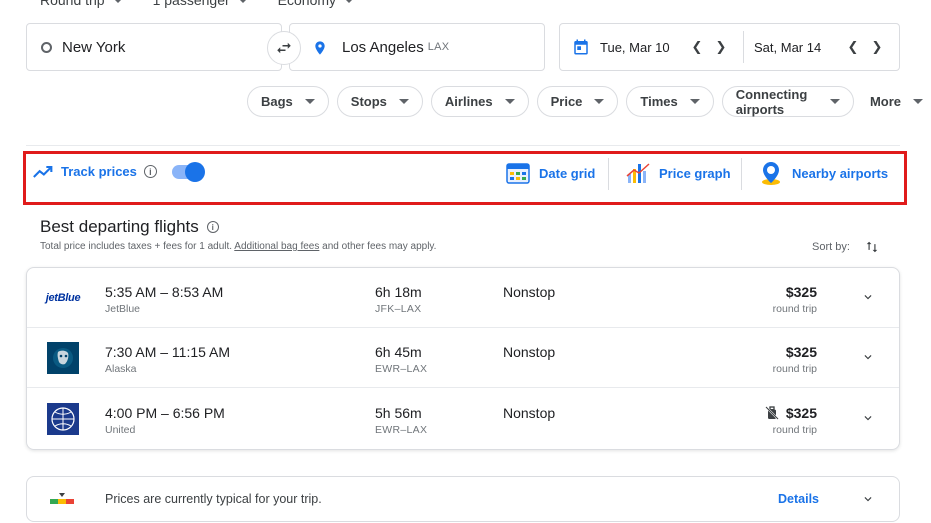 Image resolution: width=931 pixels, height=523 pixels. What do you see at coordinates (63, 298) in the screenshot?
I see `jetblue-logo: jetBlue` at bounding box center [63, 298].